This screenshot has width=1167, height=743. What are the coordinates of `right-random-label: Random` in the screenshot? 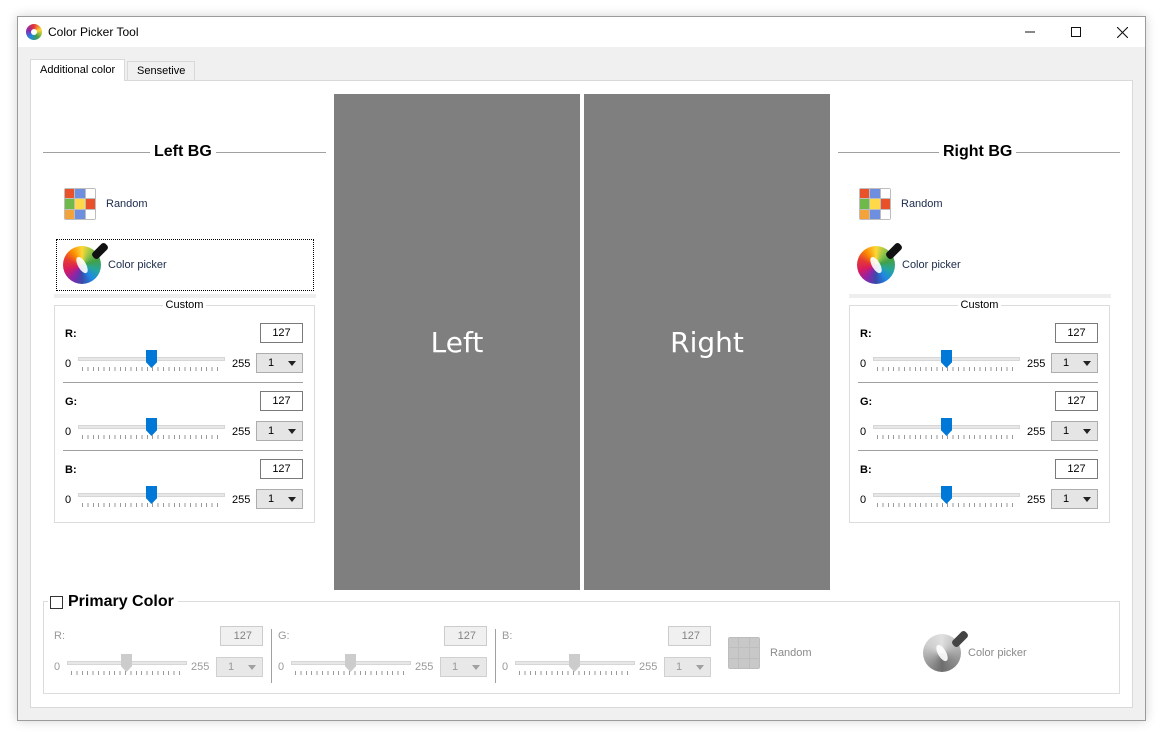 It's located at (922, 204).